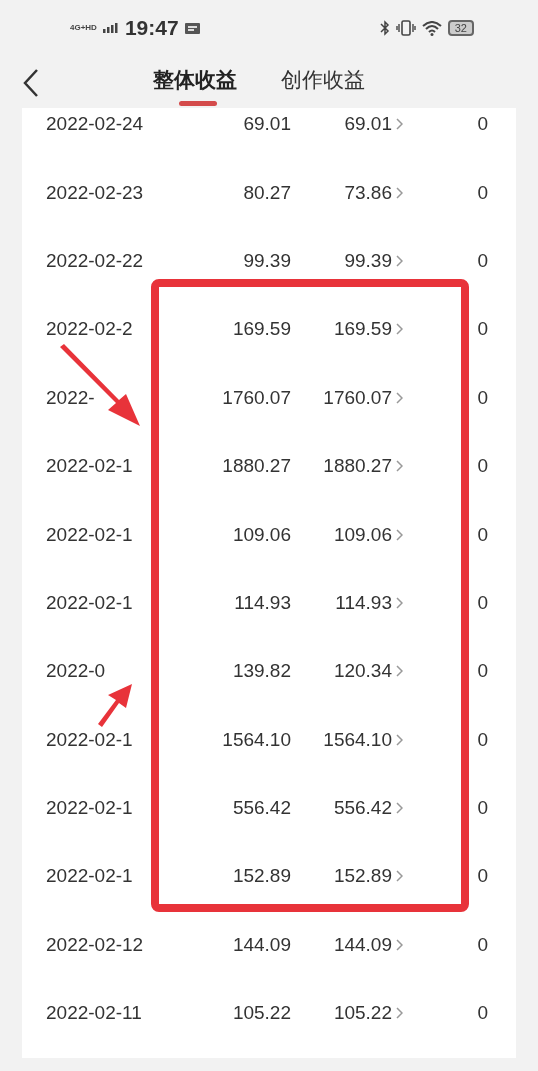 This screenshot has width=538, height=1071. I want to click on total-cell-text: 1564.10, so click(256, 739).